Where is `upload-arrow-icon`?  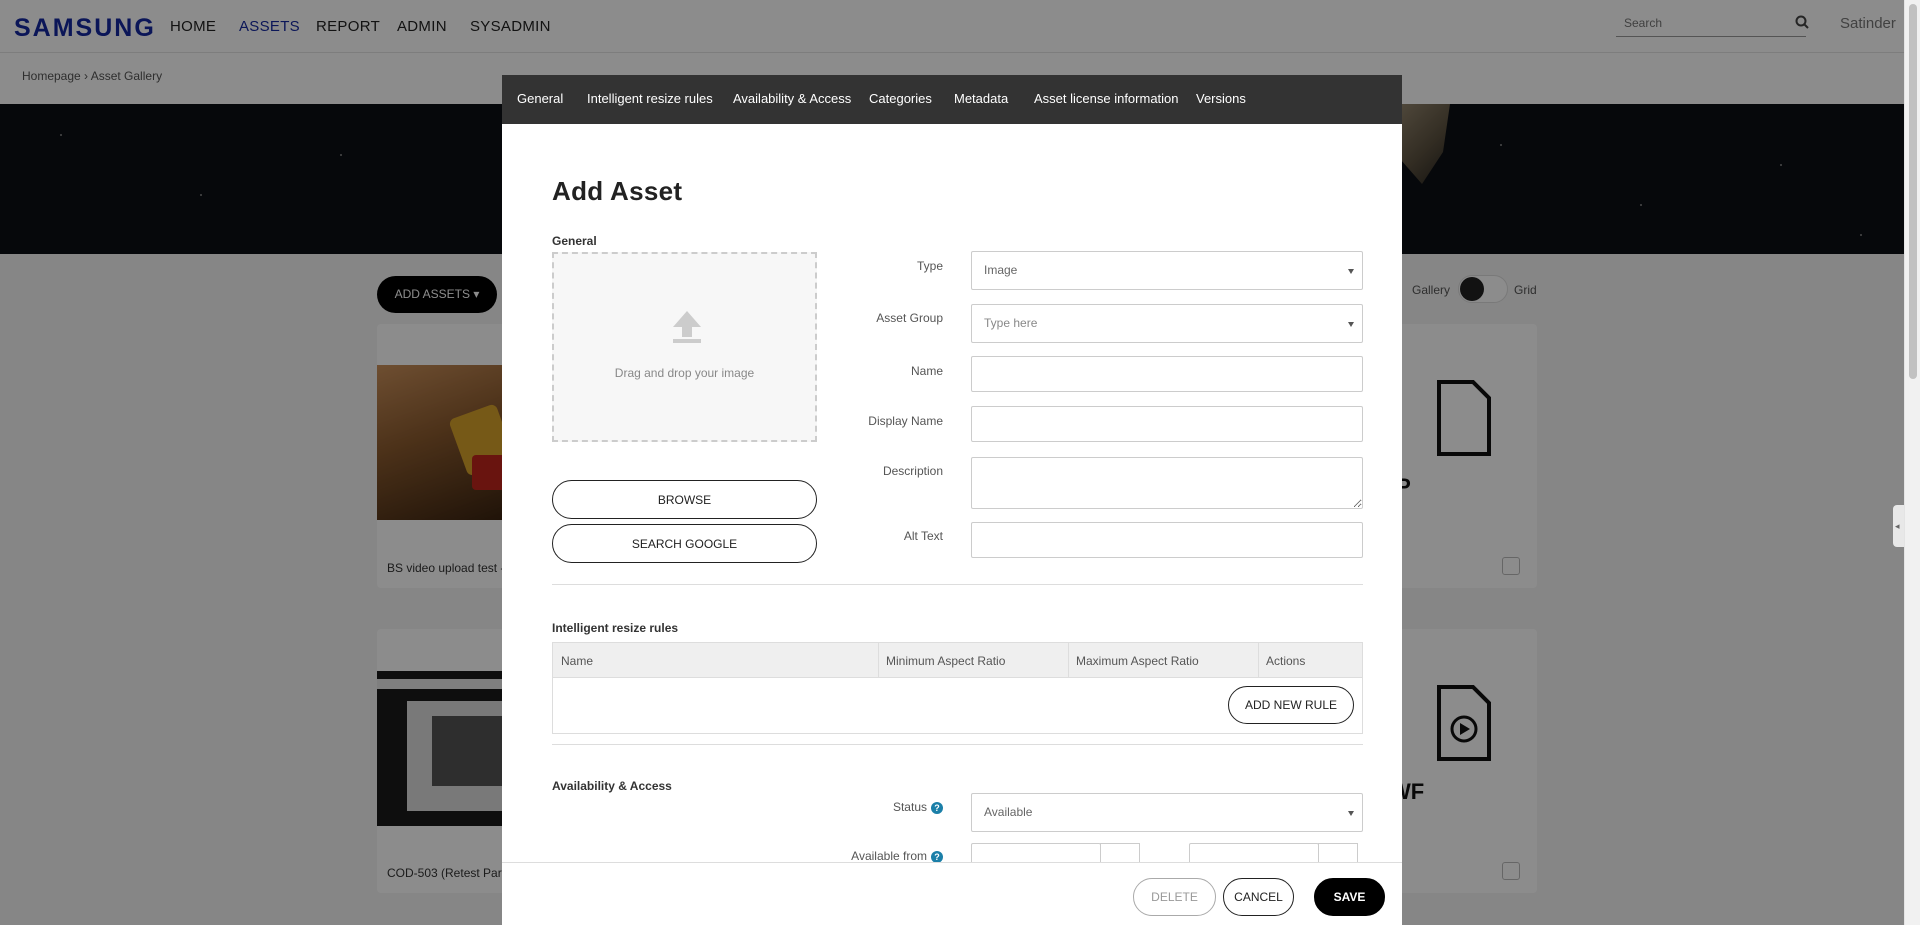
upload-arrow-icon is located at coordinates (687, 327).